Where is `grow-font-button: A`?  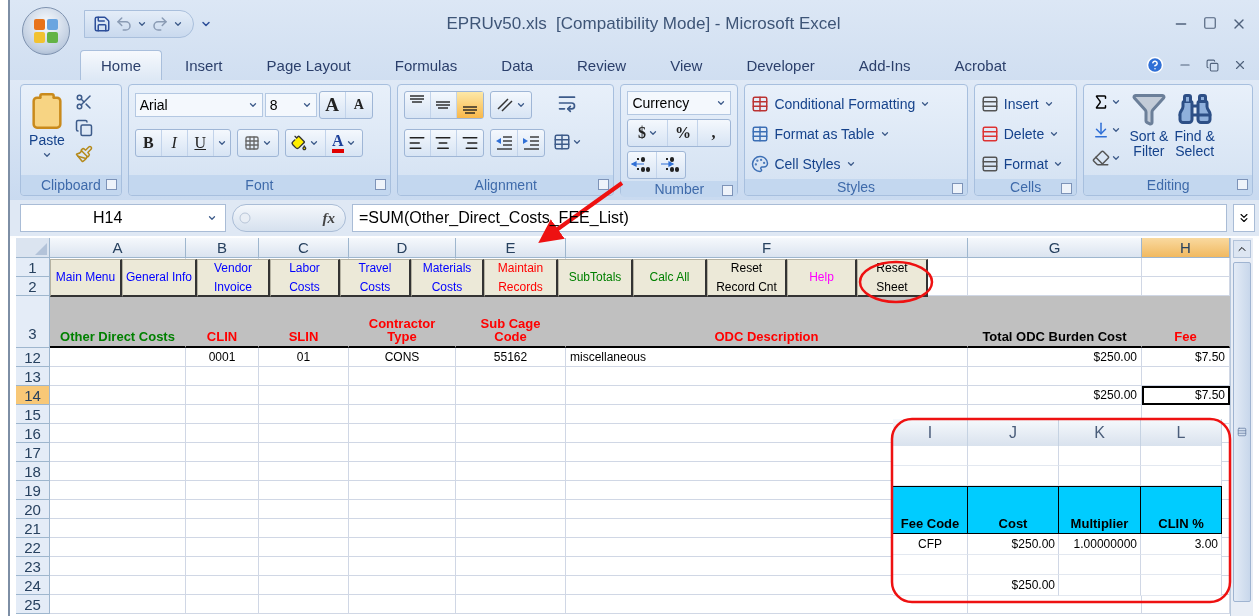
grow-font-button: A is located at coordinates (332, 105).